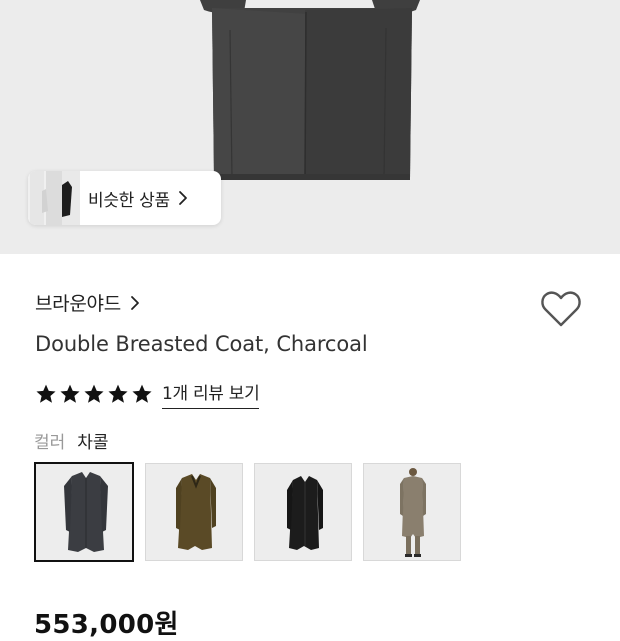  Describe the element at coordinates (78, 304) in the screenshot. I see `brand-name: 브라운야드` at that location.